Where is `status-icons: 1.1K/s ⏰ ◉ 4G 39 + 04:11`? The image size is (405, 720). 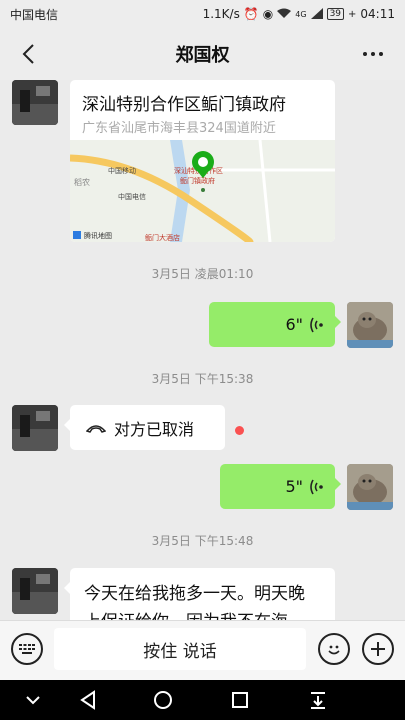 status-icons: 1.1K/s ⏰ ◉ 4G 39 + 04:11 is located at coordinates (299, 14).